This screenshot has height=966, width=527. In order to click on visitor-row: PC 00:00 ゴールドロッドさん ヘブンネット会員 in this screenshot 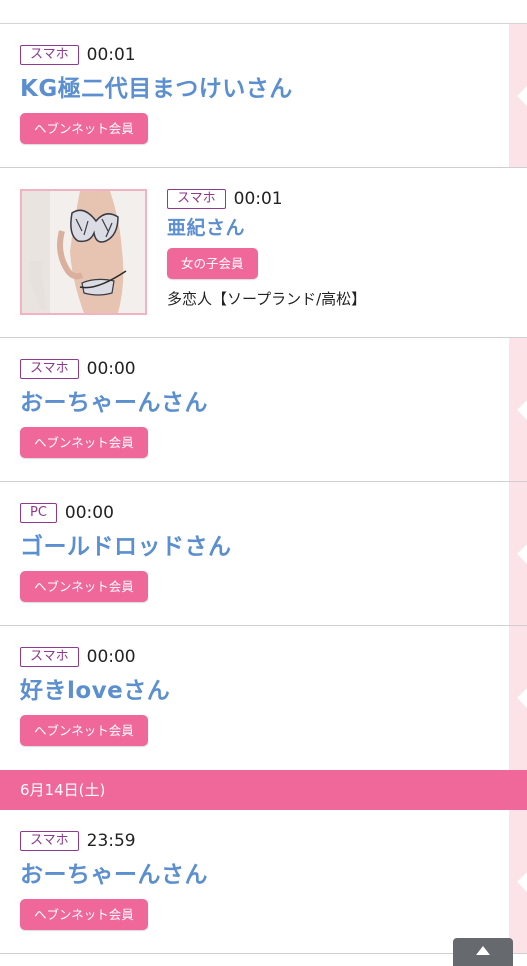, I will do `click(263, 554)`.